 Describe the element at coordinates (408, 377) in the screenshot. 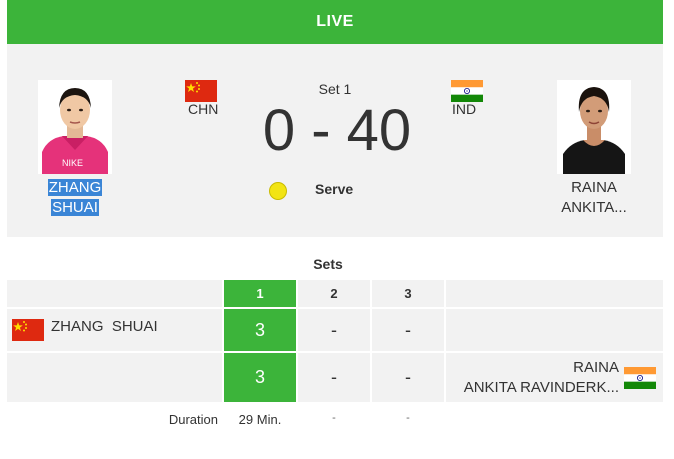

I see `away-set-3-score: -` at that location.